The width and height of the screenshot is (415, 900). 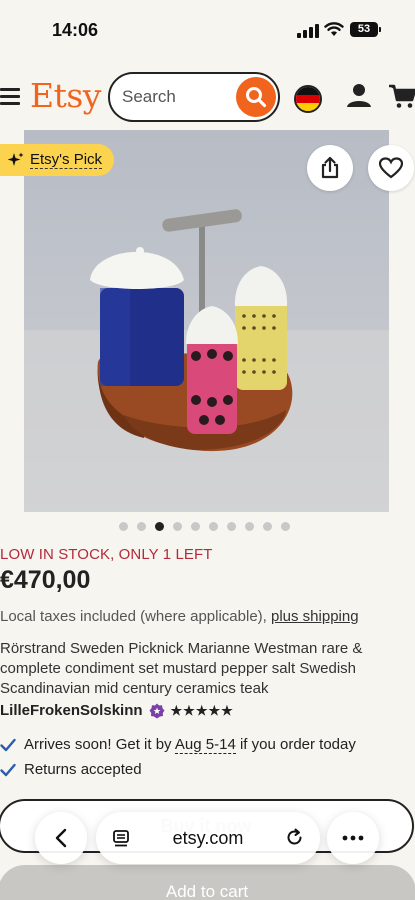 I want to click on add-to-cart-button: Add to cart, so click(x=207, y=882).